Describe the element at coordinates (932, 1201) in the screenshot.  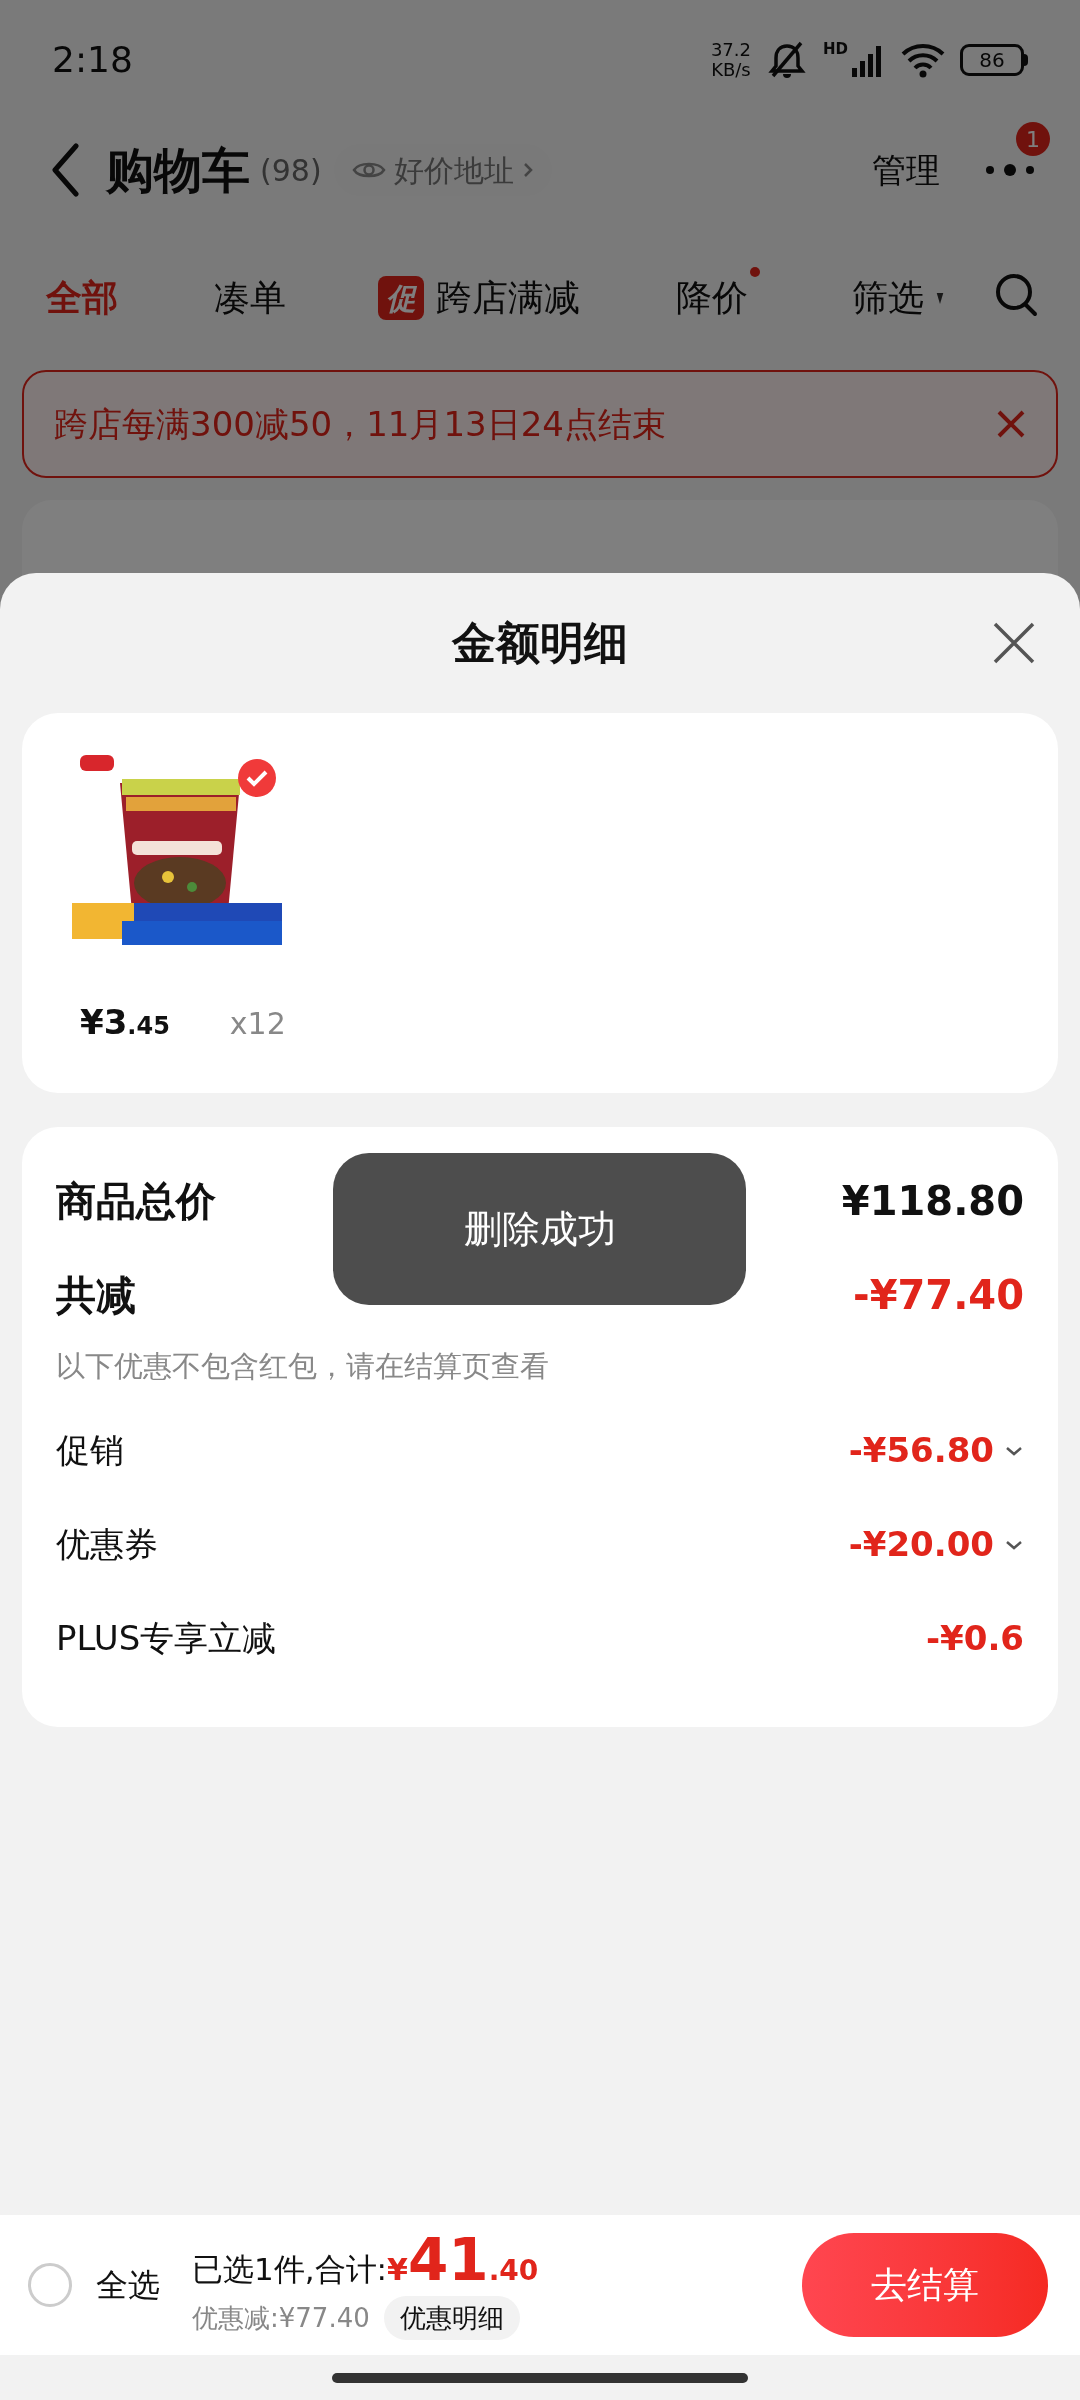
I see `summary-value: ¥118.80` at that location.